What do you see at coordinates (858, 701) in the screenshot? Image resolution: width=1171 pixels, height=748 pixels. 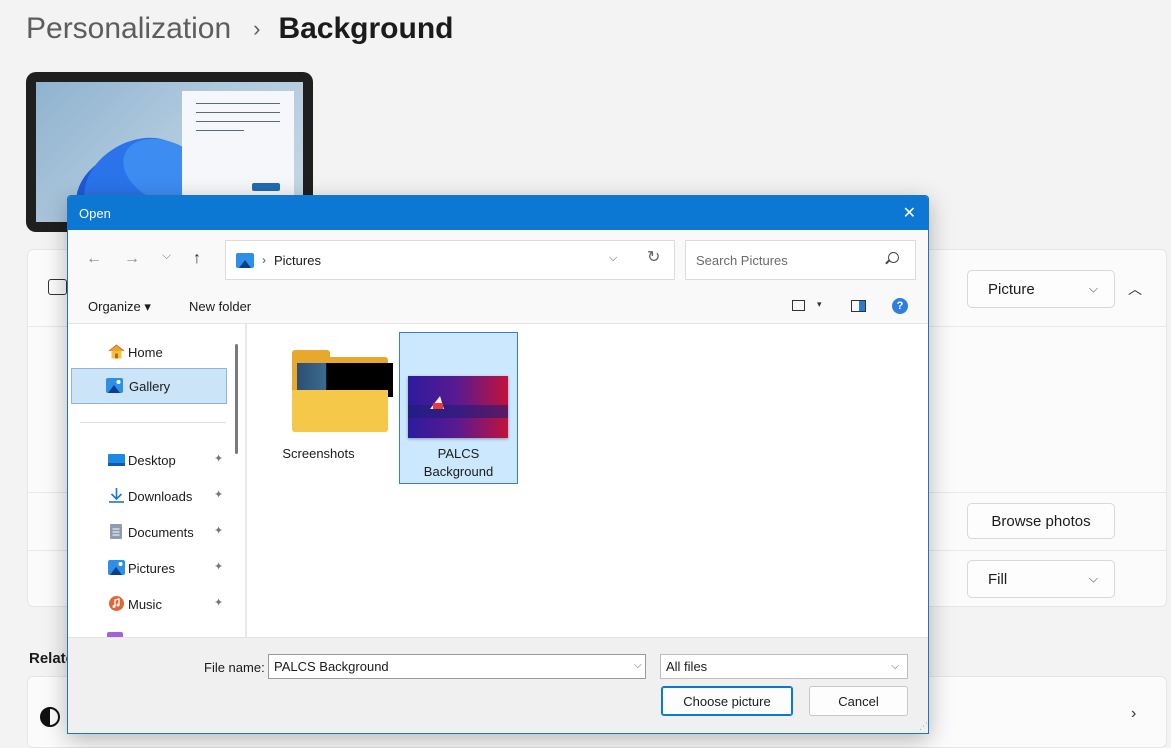 I see `cancel-button: Cancel` at bounding box center [858, 701].